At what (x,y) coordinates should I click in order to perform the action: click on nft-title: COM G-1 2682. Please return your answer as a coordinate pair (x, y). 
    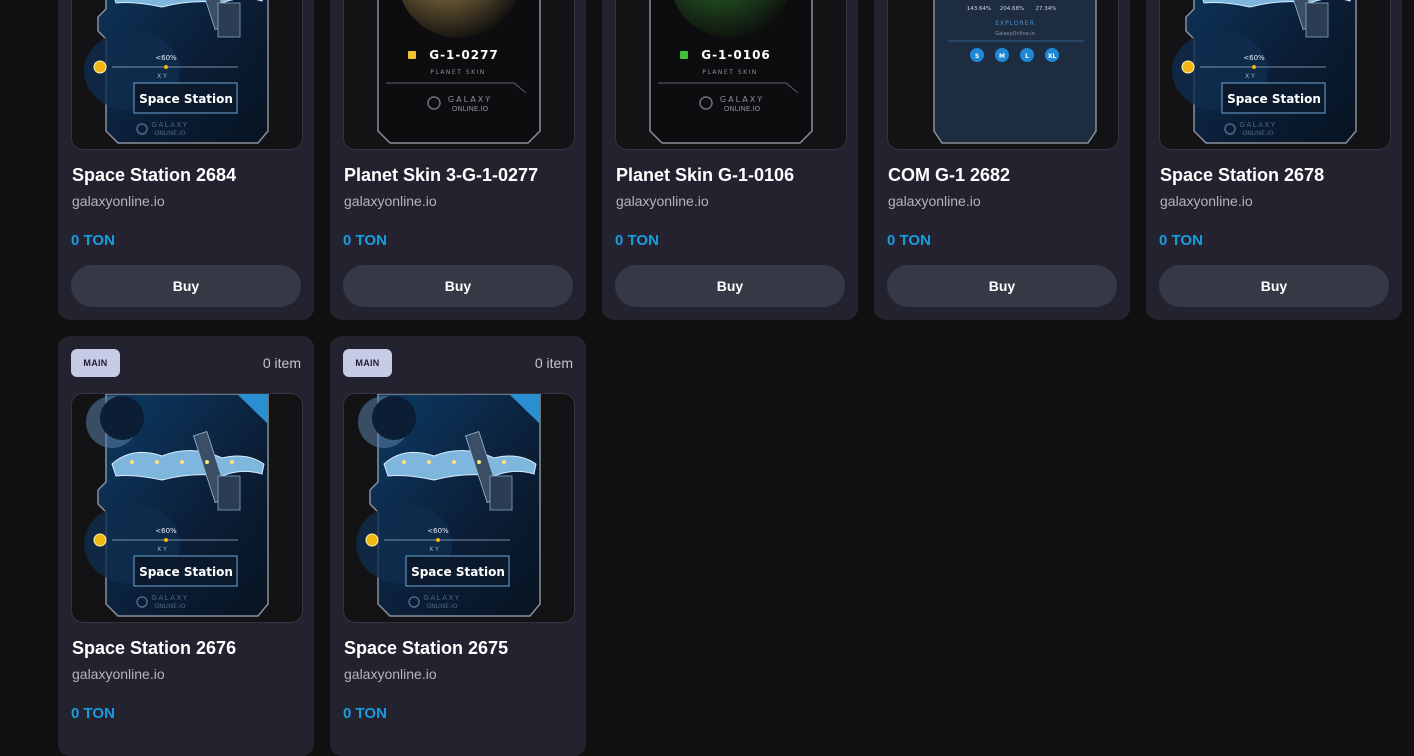
    Looking at the image, I should click on (949, 175).